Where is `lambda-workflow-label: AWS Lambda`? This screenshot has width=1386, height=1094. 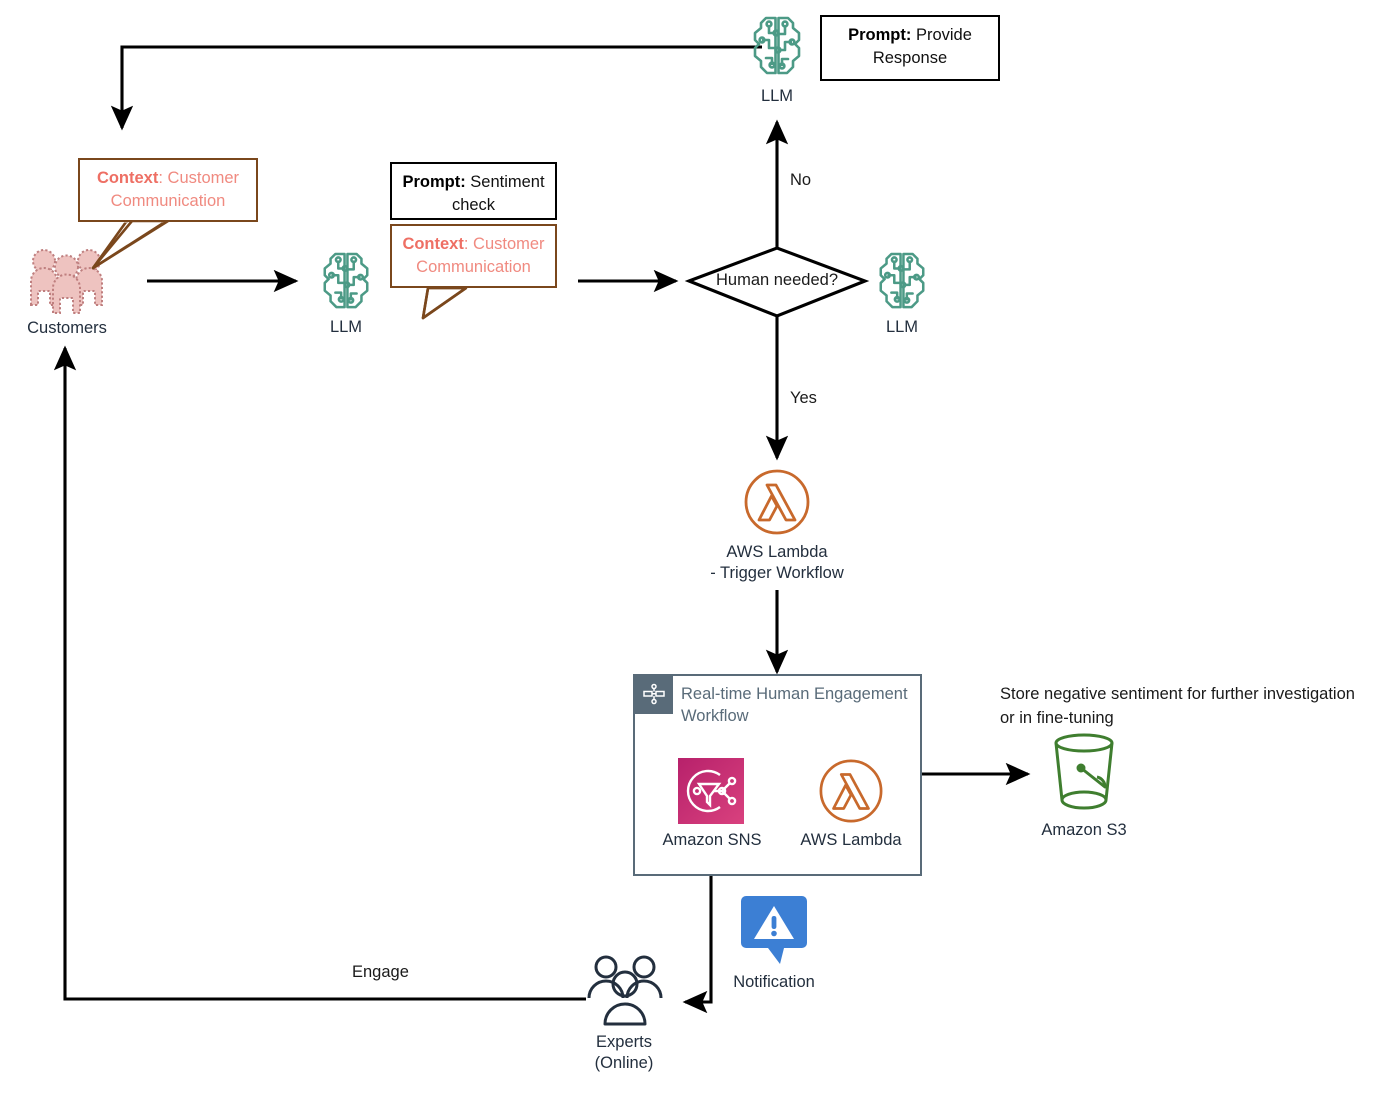 lambda-workflow-label: AWS Lambda is located at coordinates (851, 840).